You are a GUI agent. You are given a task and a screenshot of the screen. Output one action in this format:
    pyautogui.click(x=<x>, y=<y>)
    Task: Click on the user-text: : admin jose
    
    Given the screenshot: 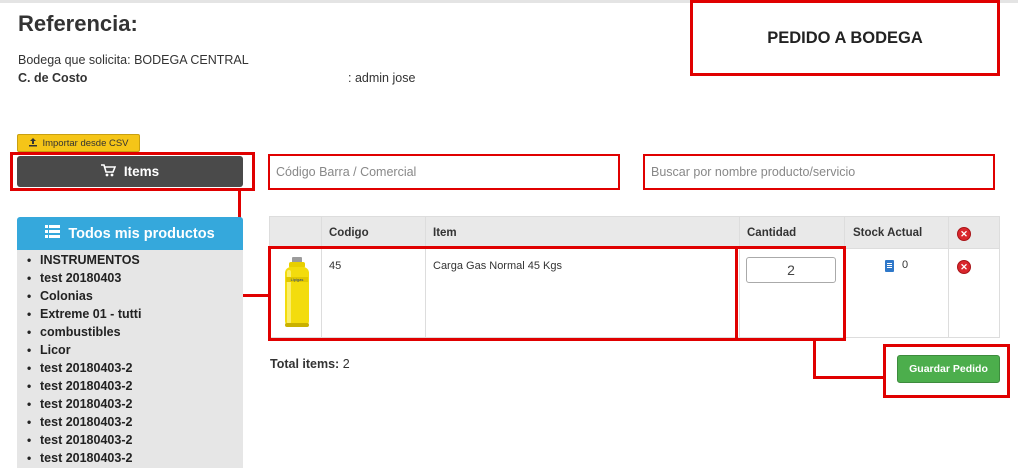 What is the action you would take?
    pyautogui.click(x=382, y=78)
    